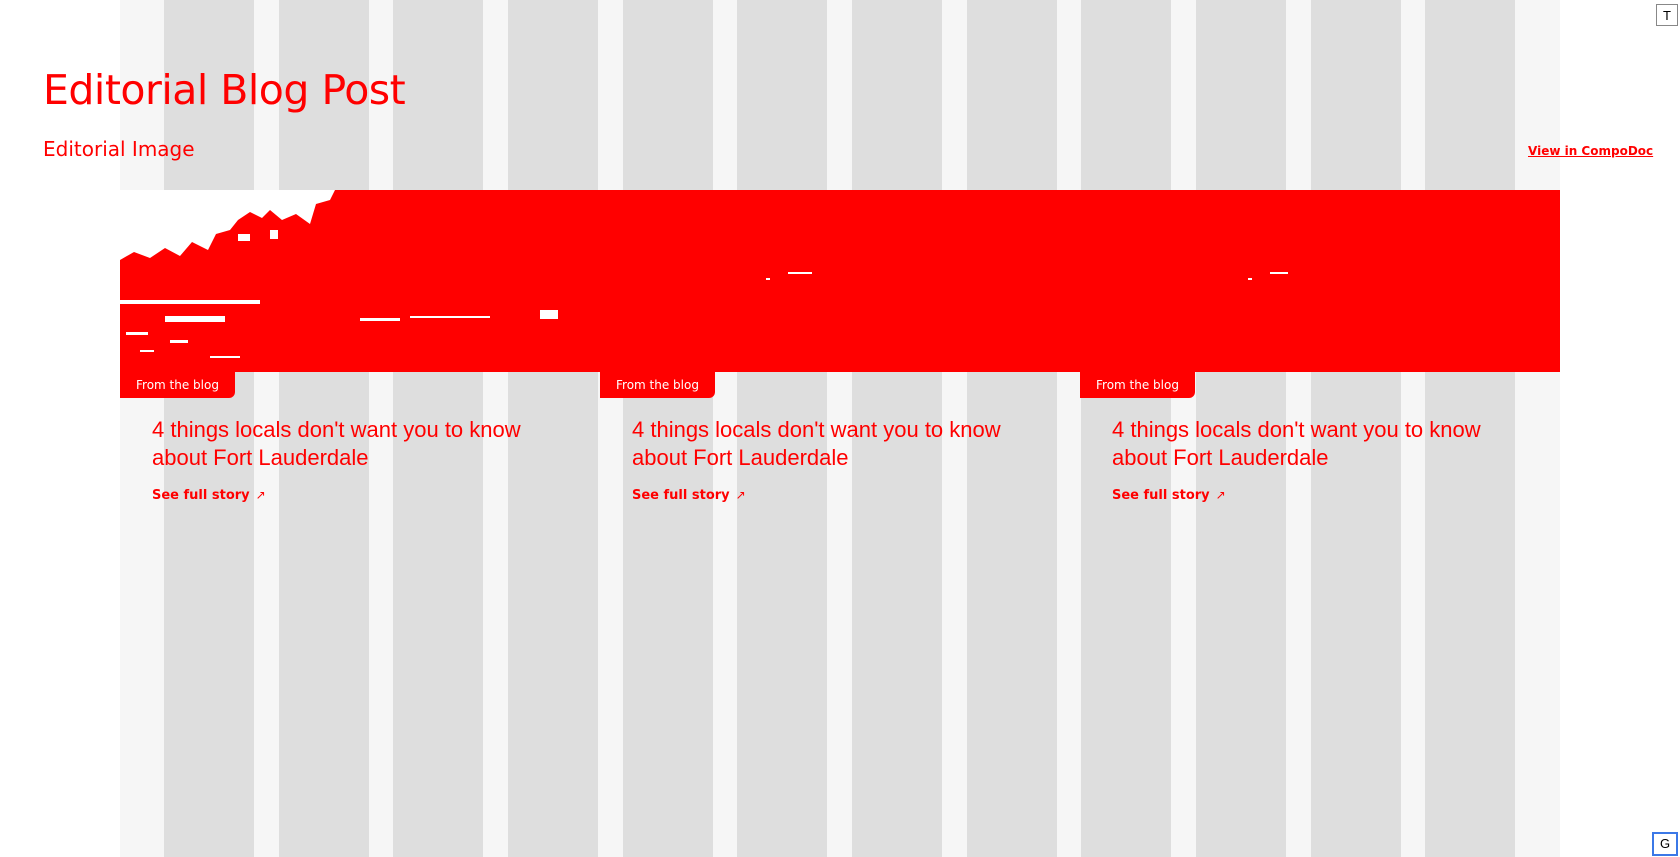 This screenshot has width=1680, height=857. I want to click on top-corner-button: T, so click(1667, 15).